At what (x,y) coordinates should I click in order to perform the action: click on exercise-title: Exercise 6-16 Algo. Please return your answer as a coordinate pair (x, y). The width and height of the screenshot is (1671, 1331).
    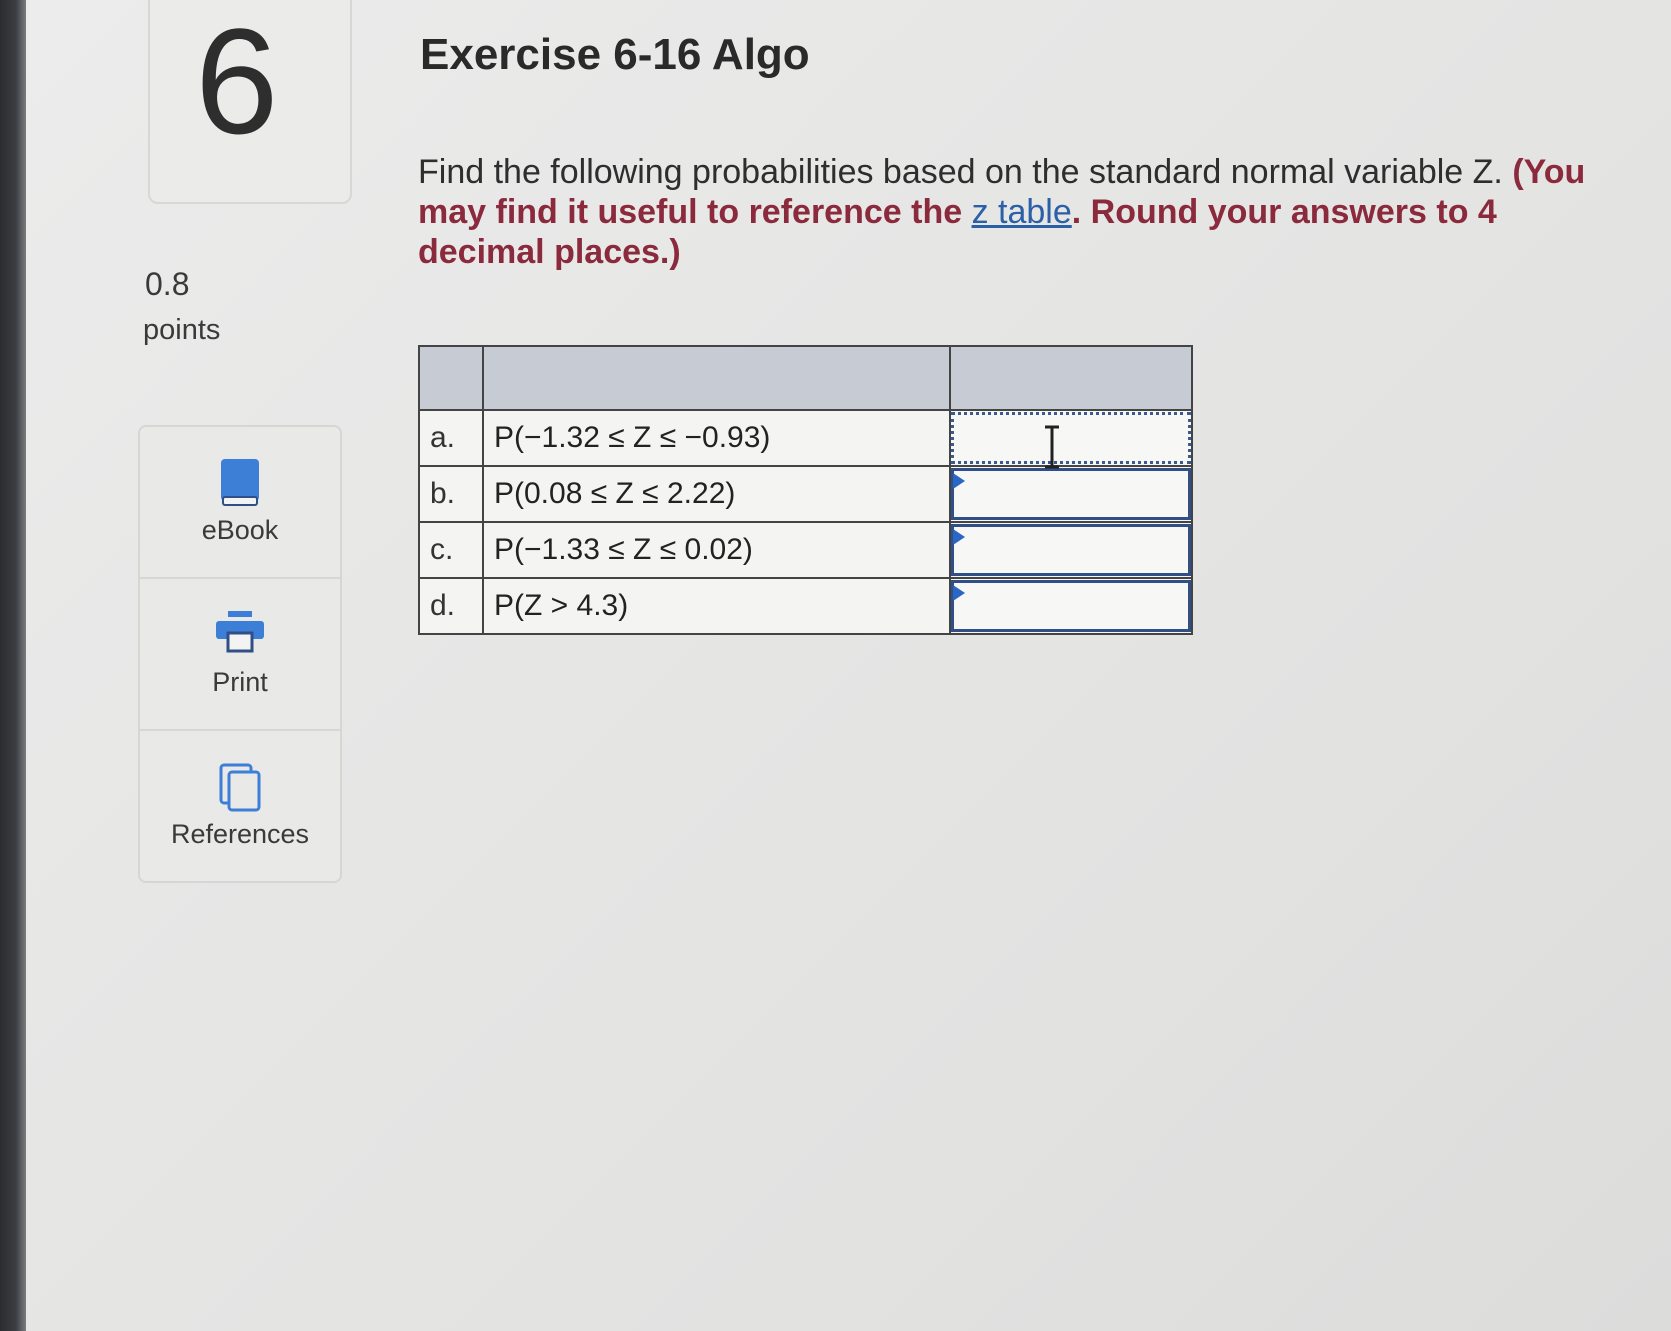
    Looking at the image, I should click on (615, 54).